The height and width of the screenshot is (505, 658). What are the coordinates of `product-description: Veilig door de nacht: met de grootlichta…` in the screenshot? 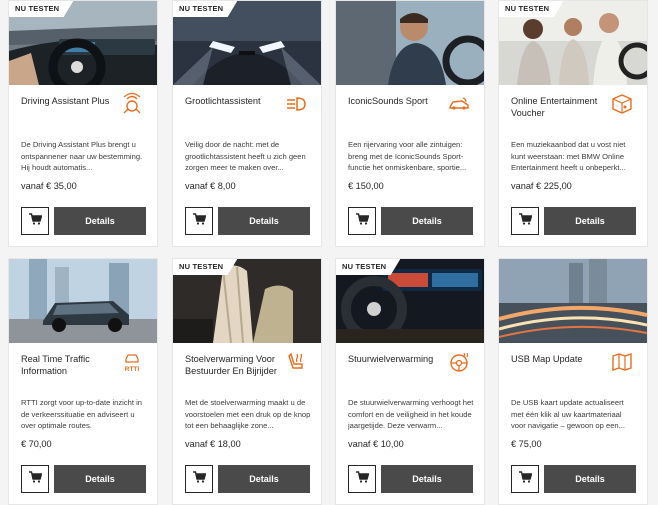 It's located at (245, 156).